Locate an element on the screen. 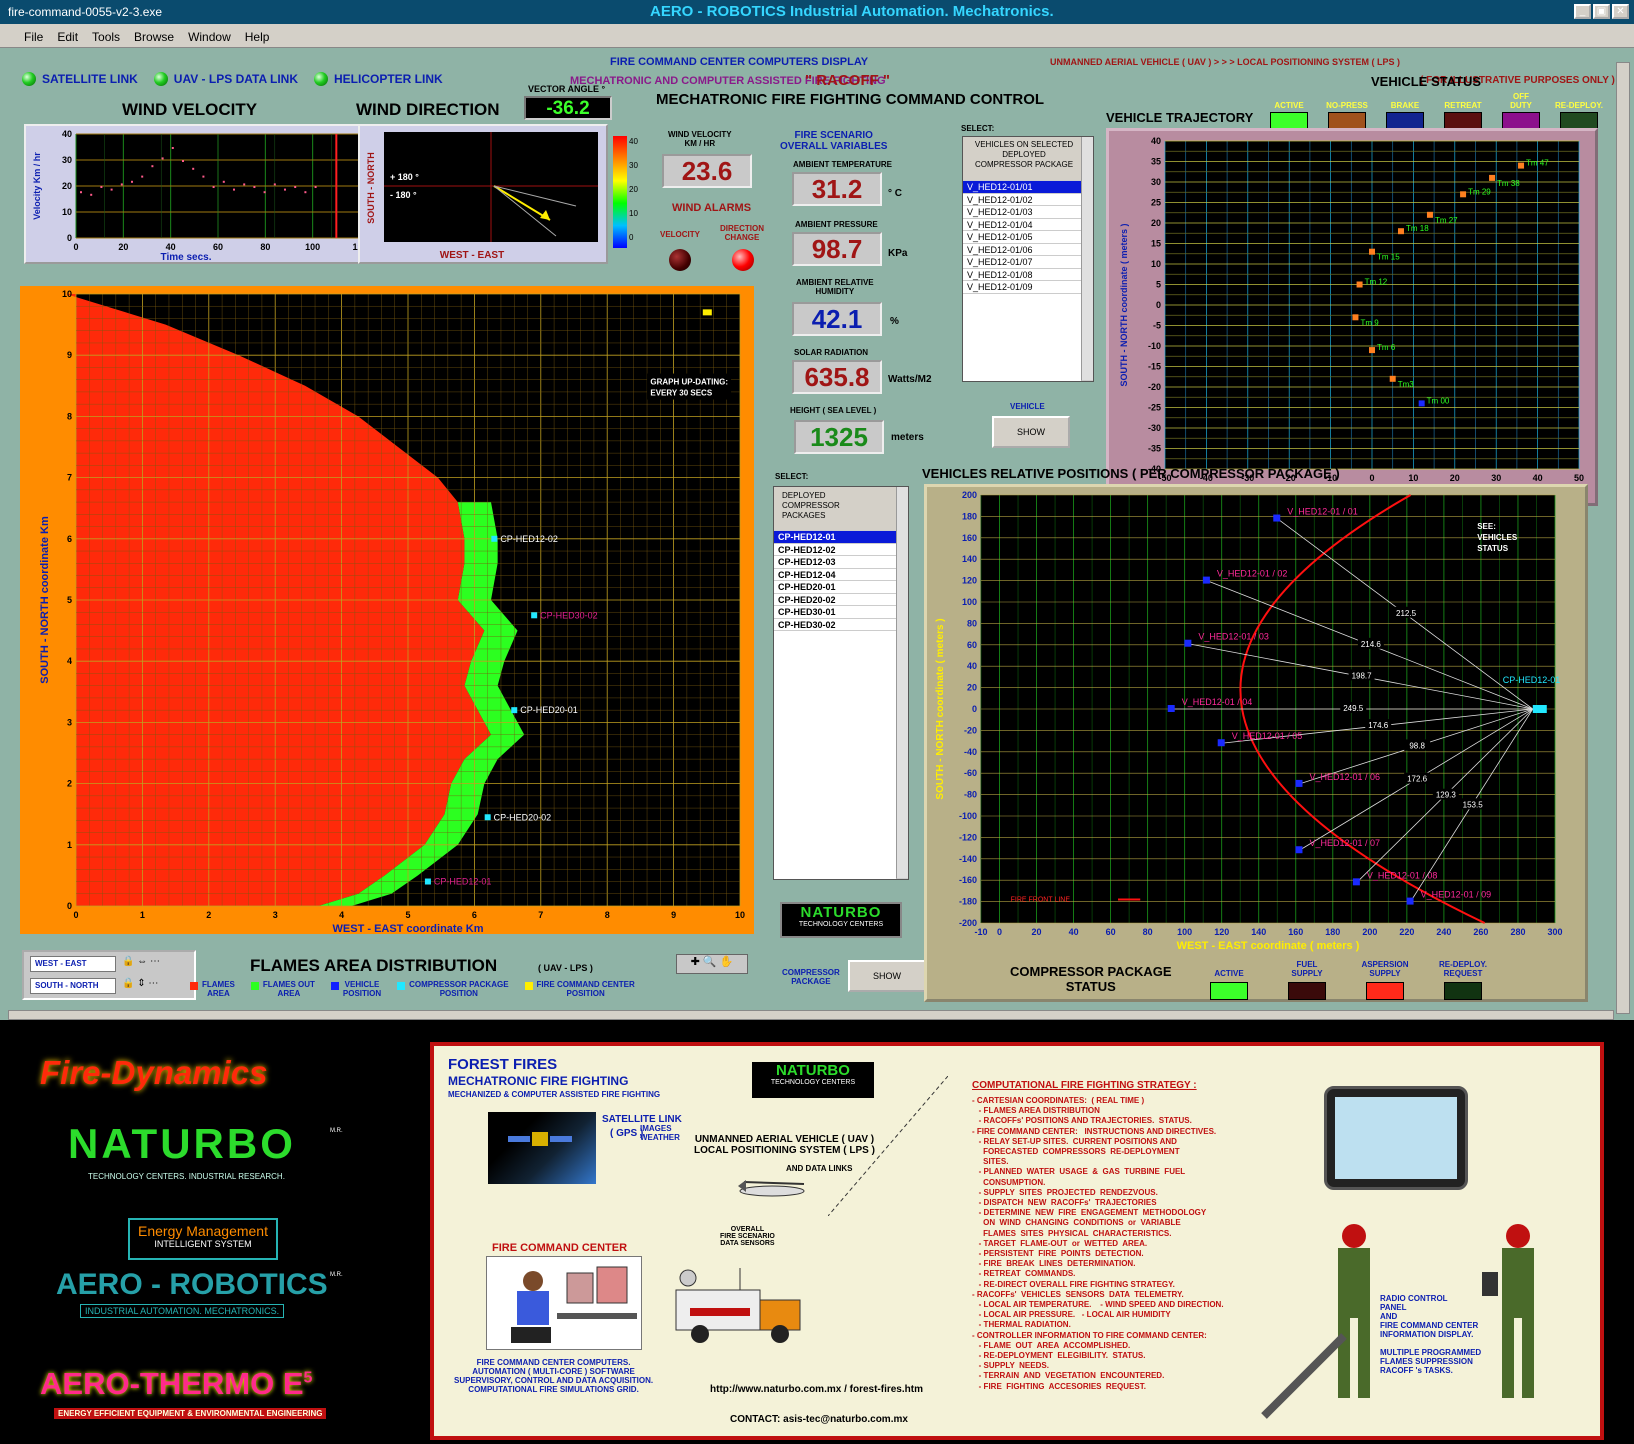 This screenshot has height=1444, width=1634. cp-list-item: CP-HED12-02 is located at coordinates (835, 550).